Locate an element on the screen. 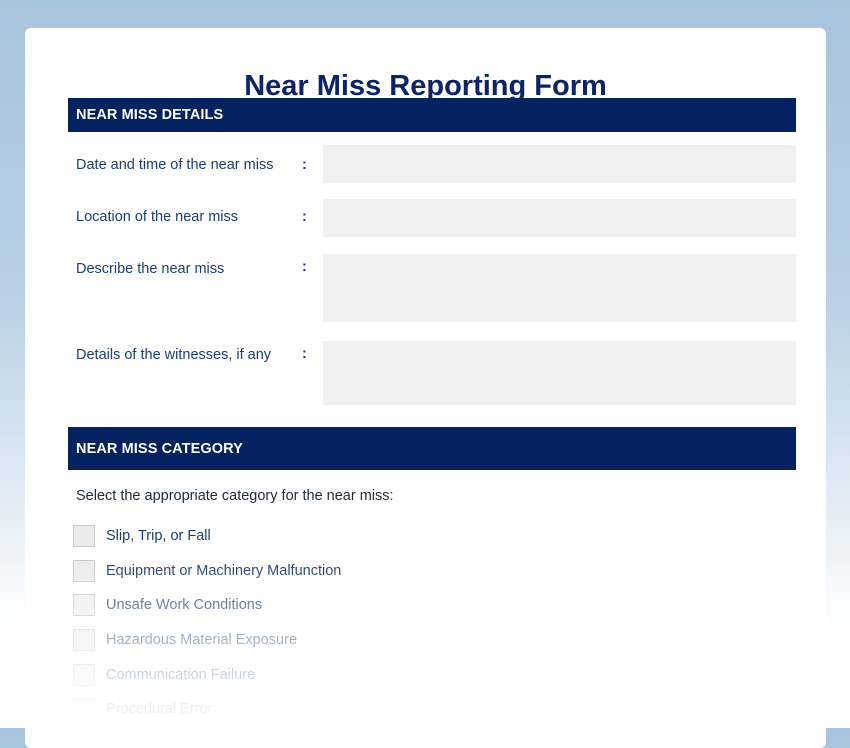  field-label-location: Location of the near miss is located at coordinates (157, 217).